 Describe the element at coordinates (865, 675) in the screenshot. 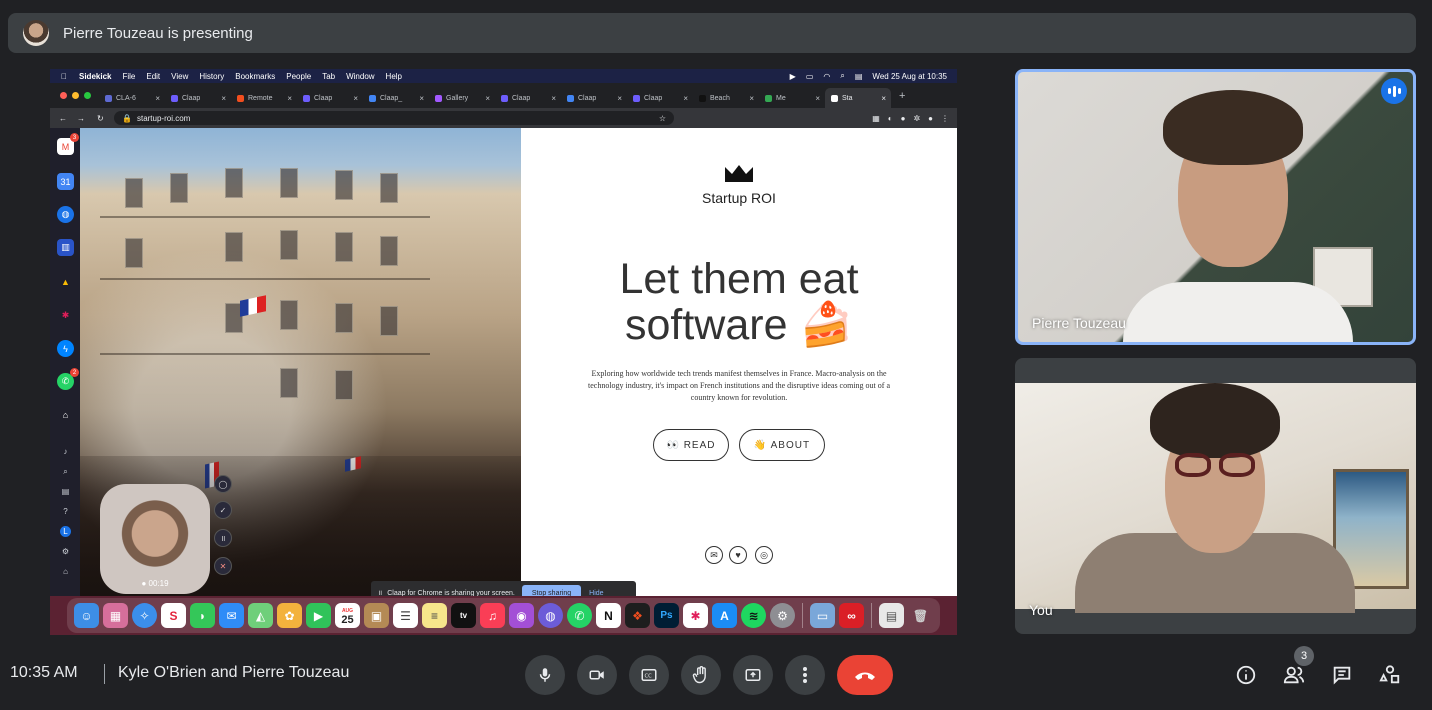

I see `end-call-button` at that location.